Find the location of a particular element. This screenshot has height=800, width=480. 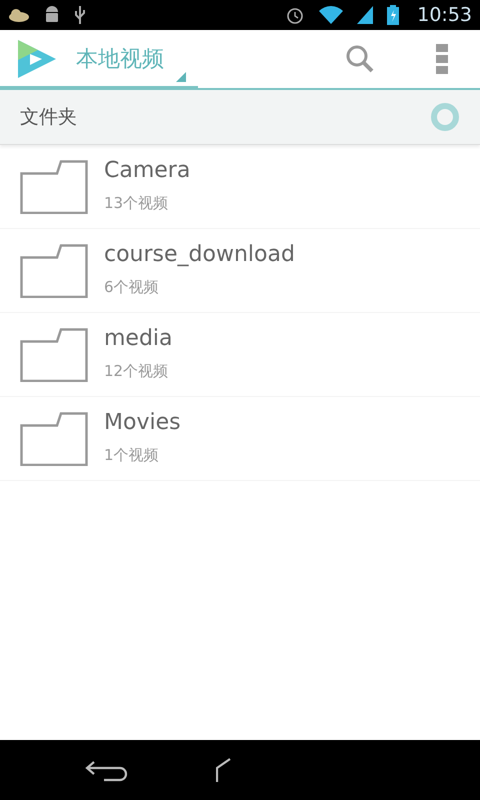

back-icon is located at coordinates (107, 770).